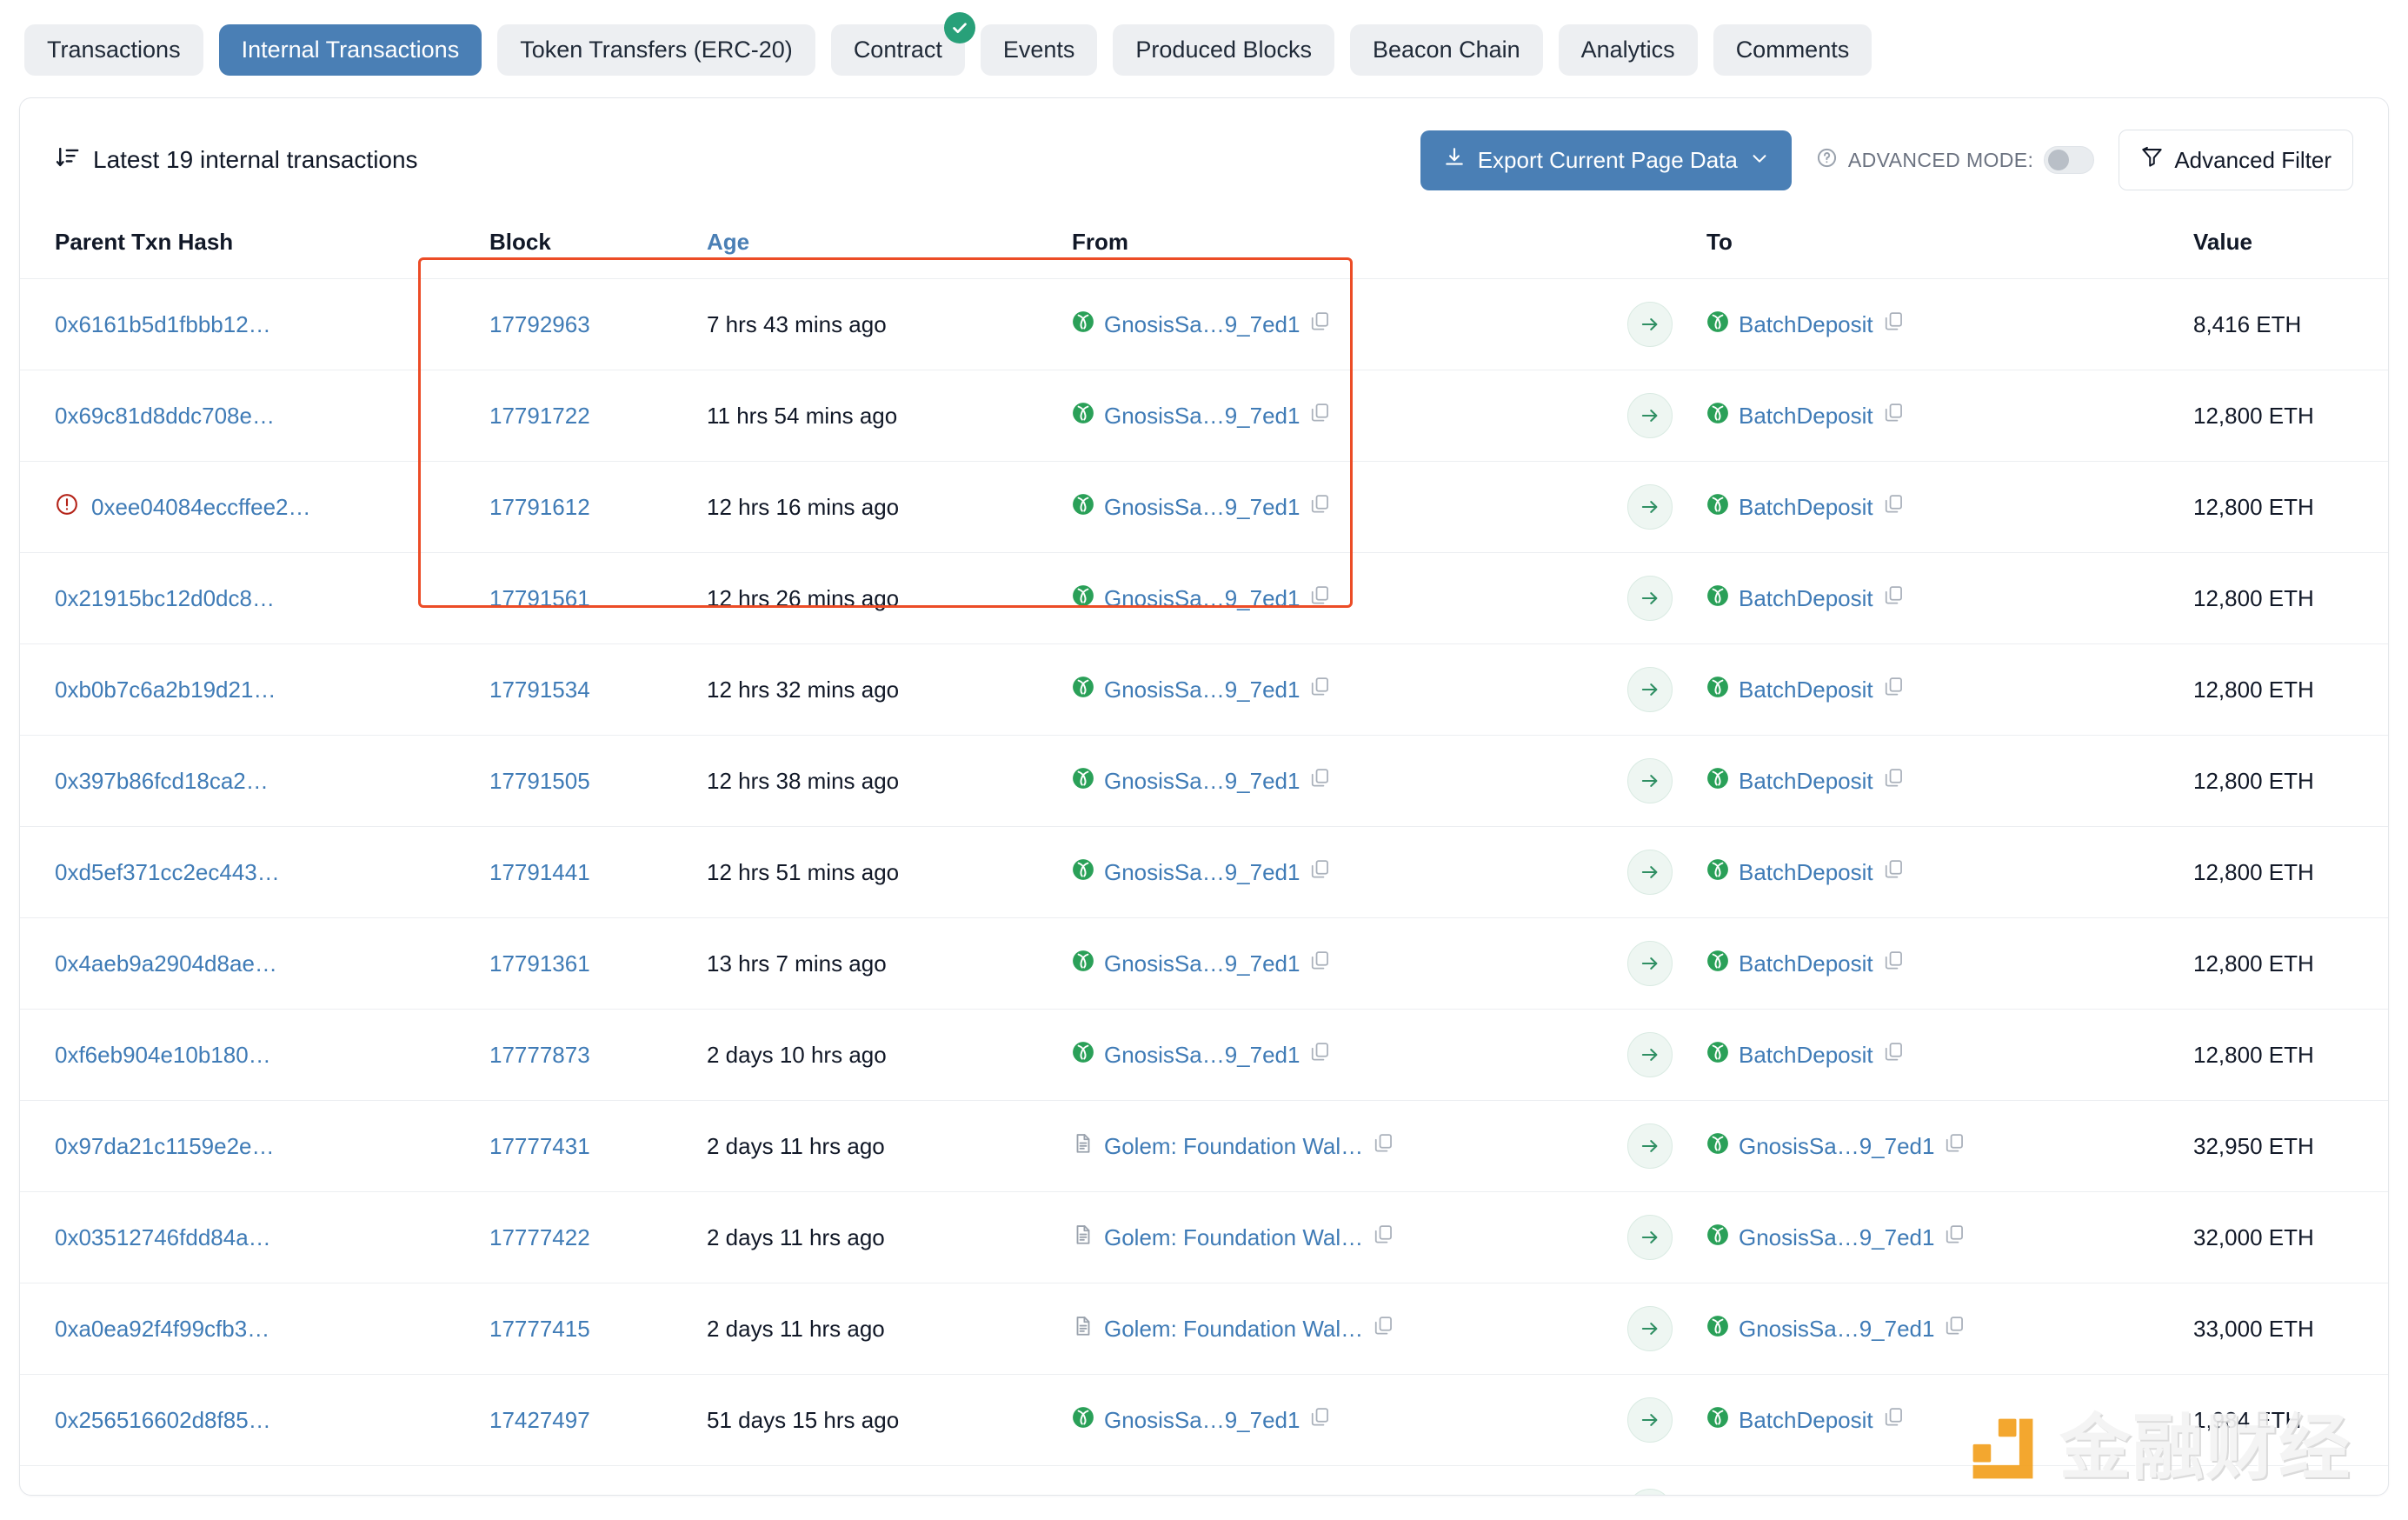  What do you see at coordinates (540, 324) in the screenshot?
I see `block-link: 17792963` at bounding box center [540, 324].